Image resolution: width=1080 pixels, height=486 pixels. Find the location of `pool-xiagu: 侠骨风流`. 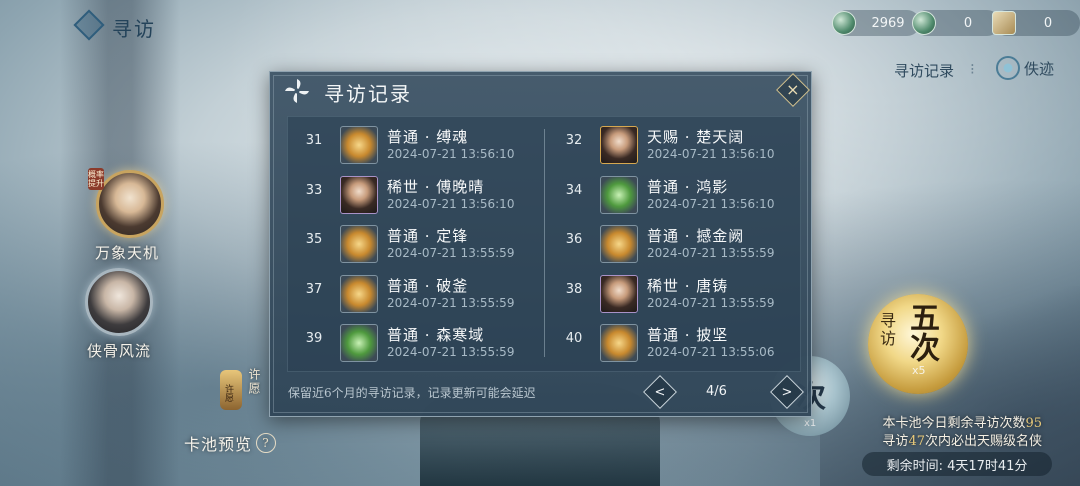

pool-xiagu: 侠骨风流 is located at coordinates (119, 314).